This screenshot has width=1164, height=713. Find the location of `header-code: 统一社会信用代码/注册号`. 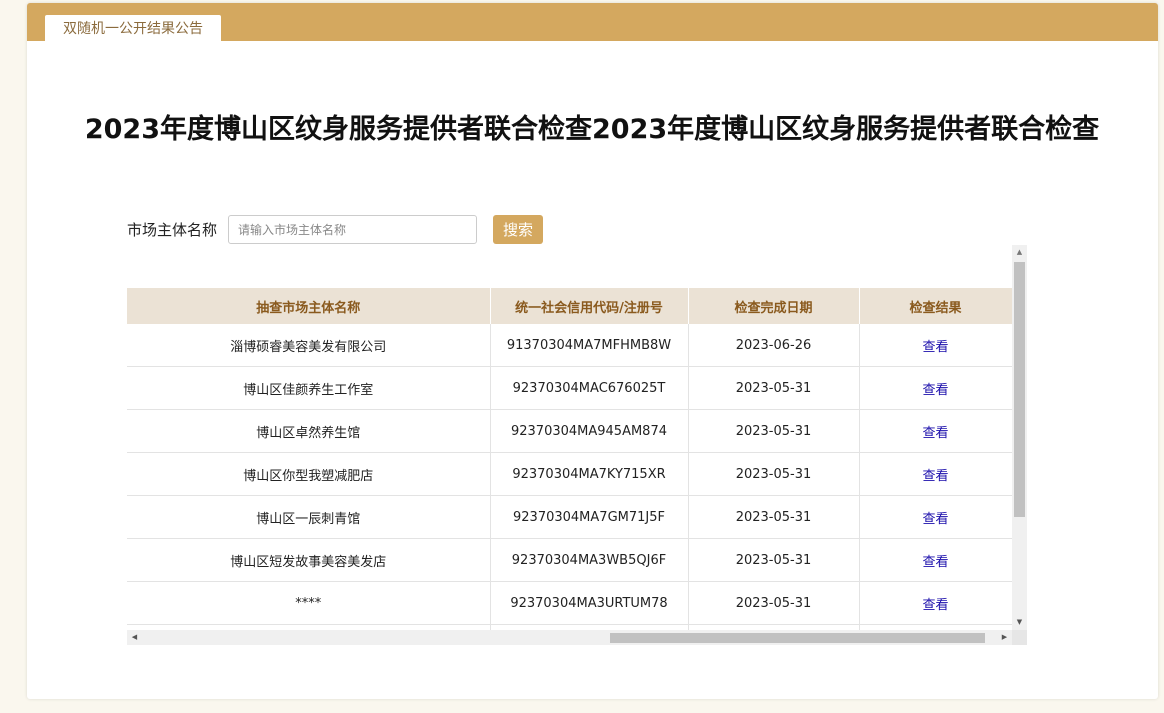

header-code: 统一社会信用代码/注册号 is located at coordinates (589, 306).